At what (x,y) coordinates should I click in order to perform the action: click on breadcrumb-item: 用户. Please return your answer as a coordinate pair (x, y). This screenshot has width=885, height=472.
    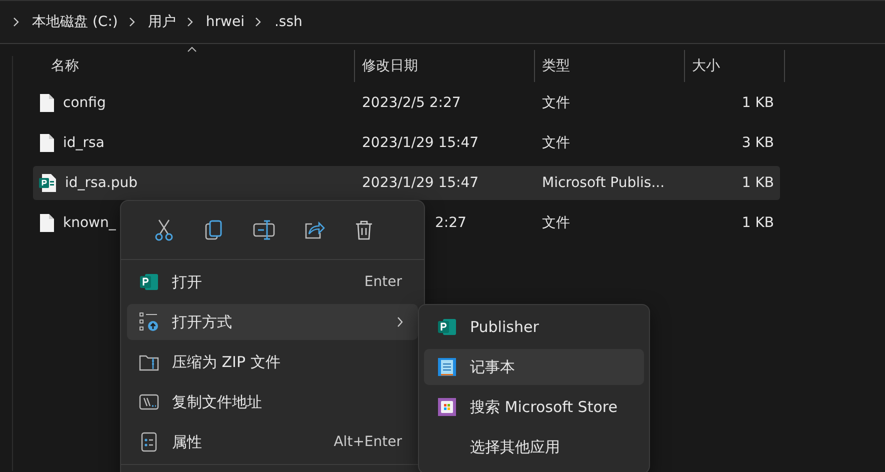
    Looking at the image, I should click on (162, 22).